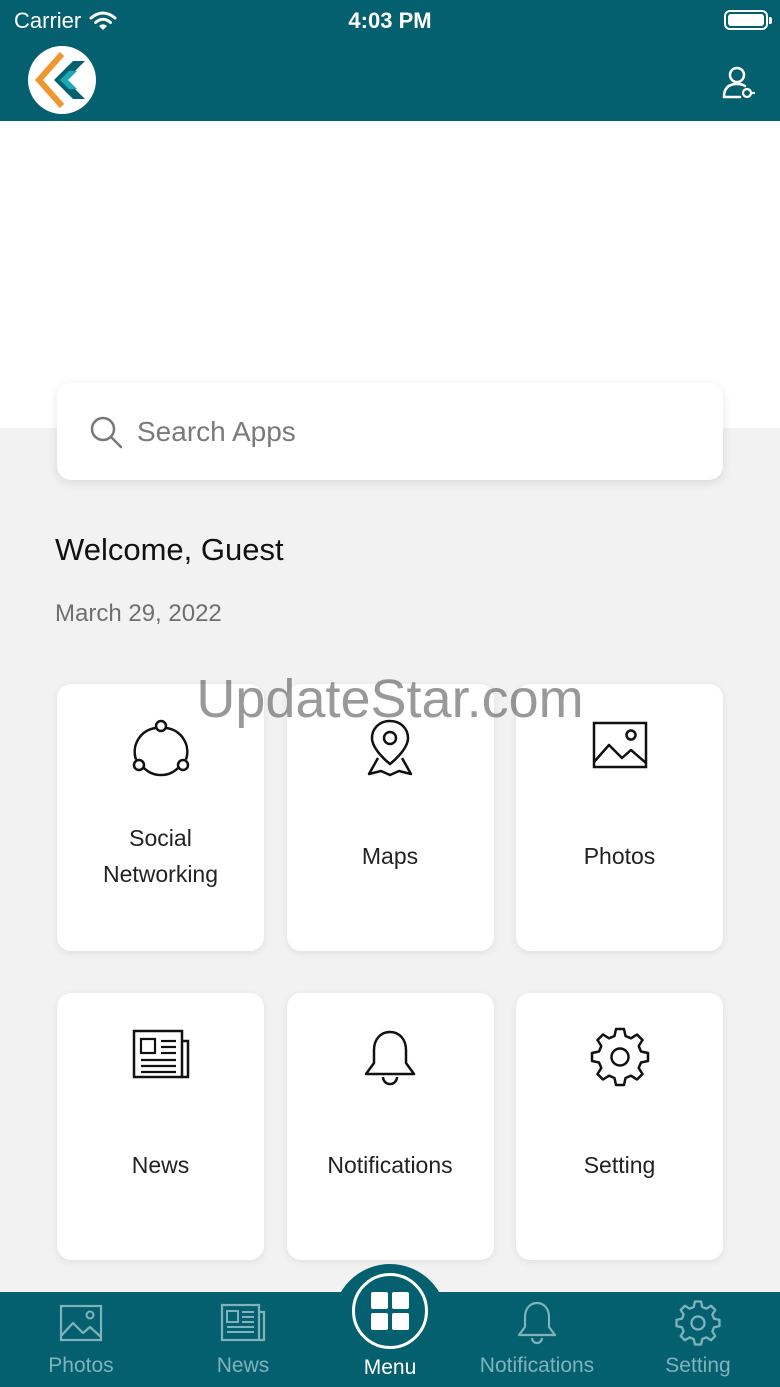 The image size is (780, 1387). What do you see at coordinates (243, 1343) in the screenshot?
I see `tab-news: News` at bounding box center [243, 1343].